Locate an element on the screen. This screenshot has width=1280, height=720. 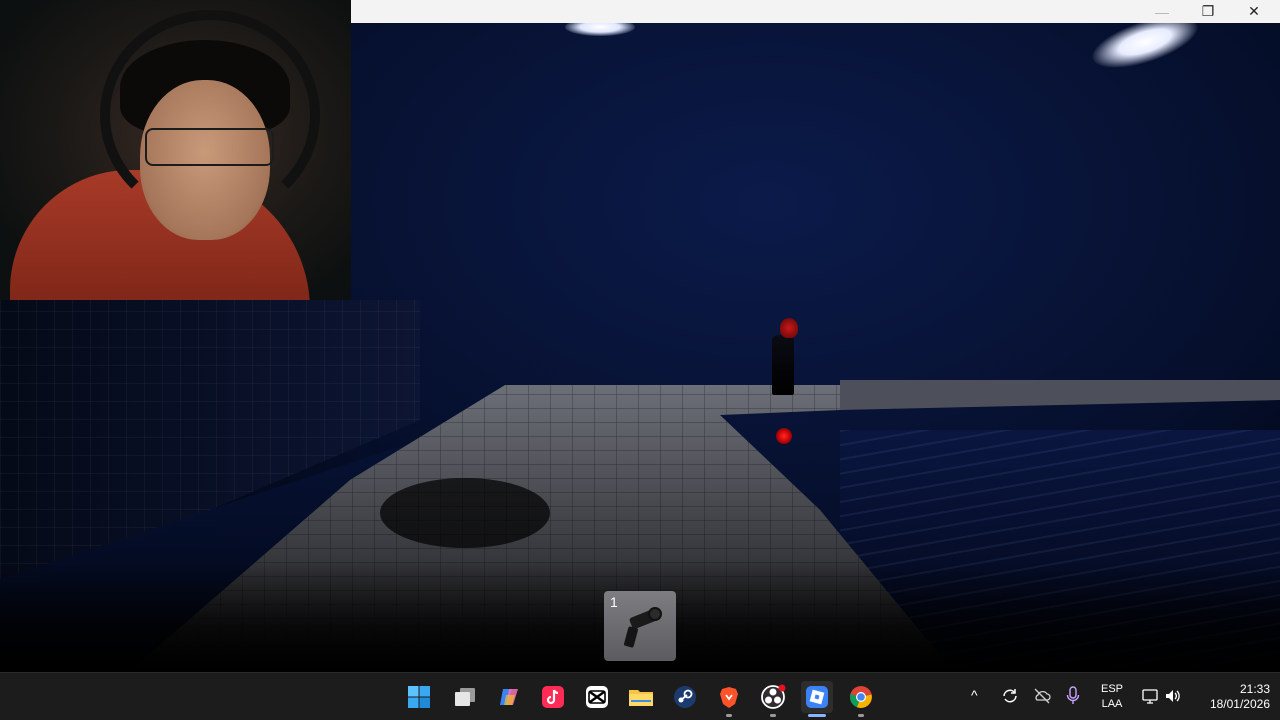
network-icon is located at coordinates (1150, 696).